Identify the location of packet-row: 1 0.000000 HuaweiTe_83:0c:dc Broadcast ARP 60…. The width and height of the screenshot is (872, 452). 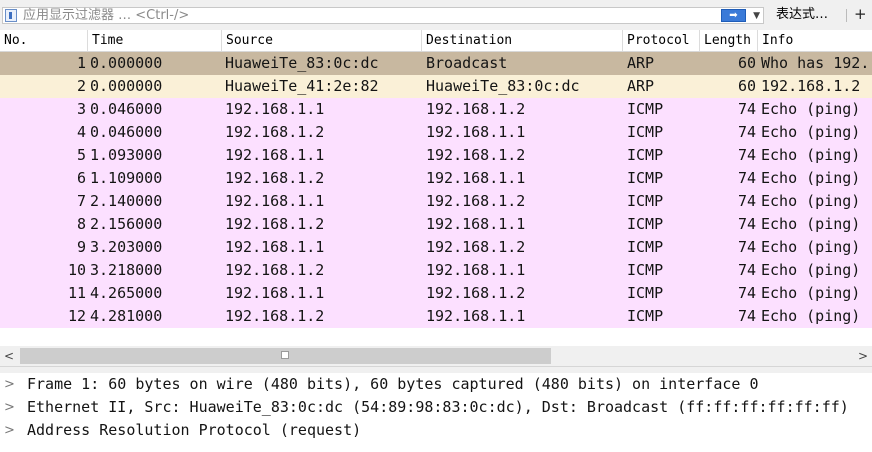
(436, 63).